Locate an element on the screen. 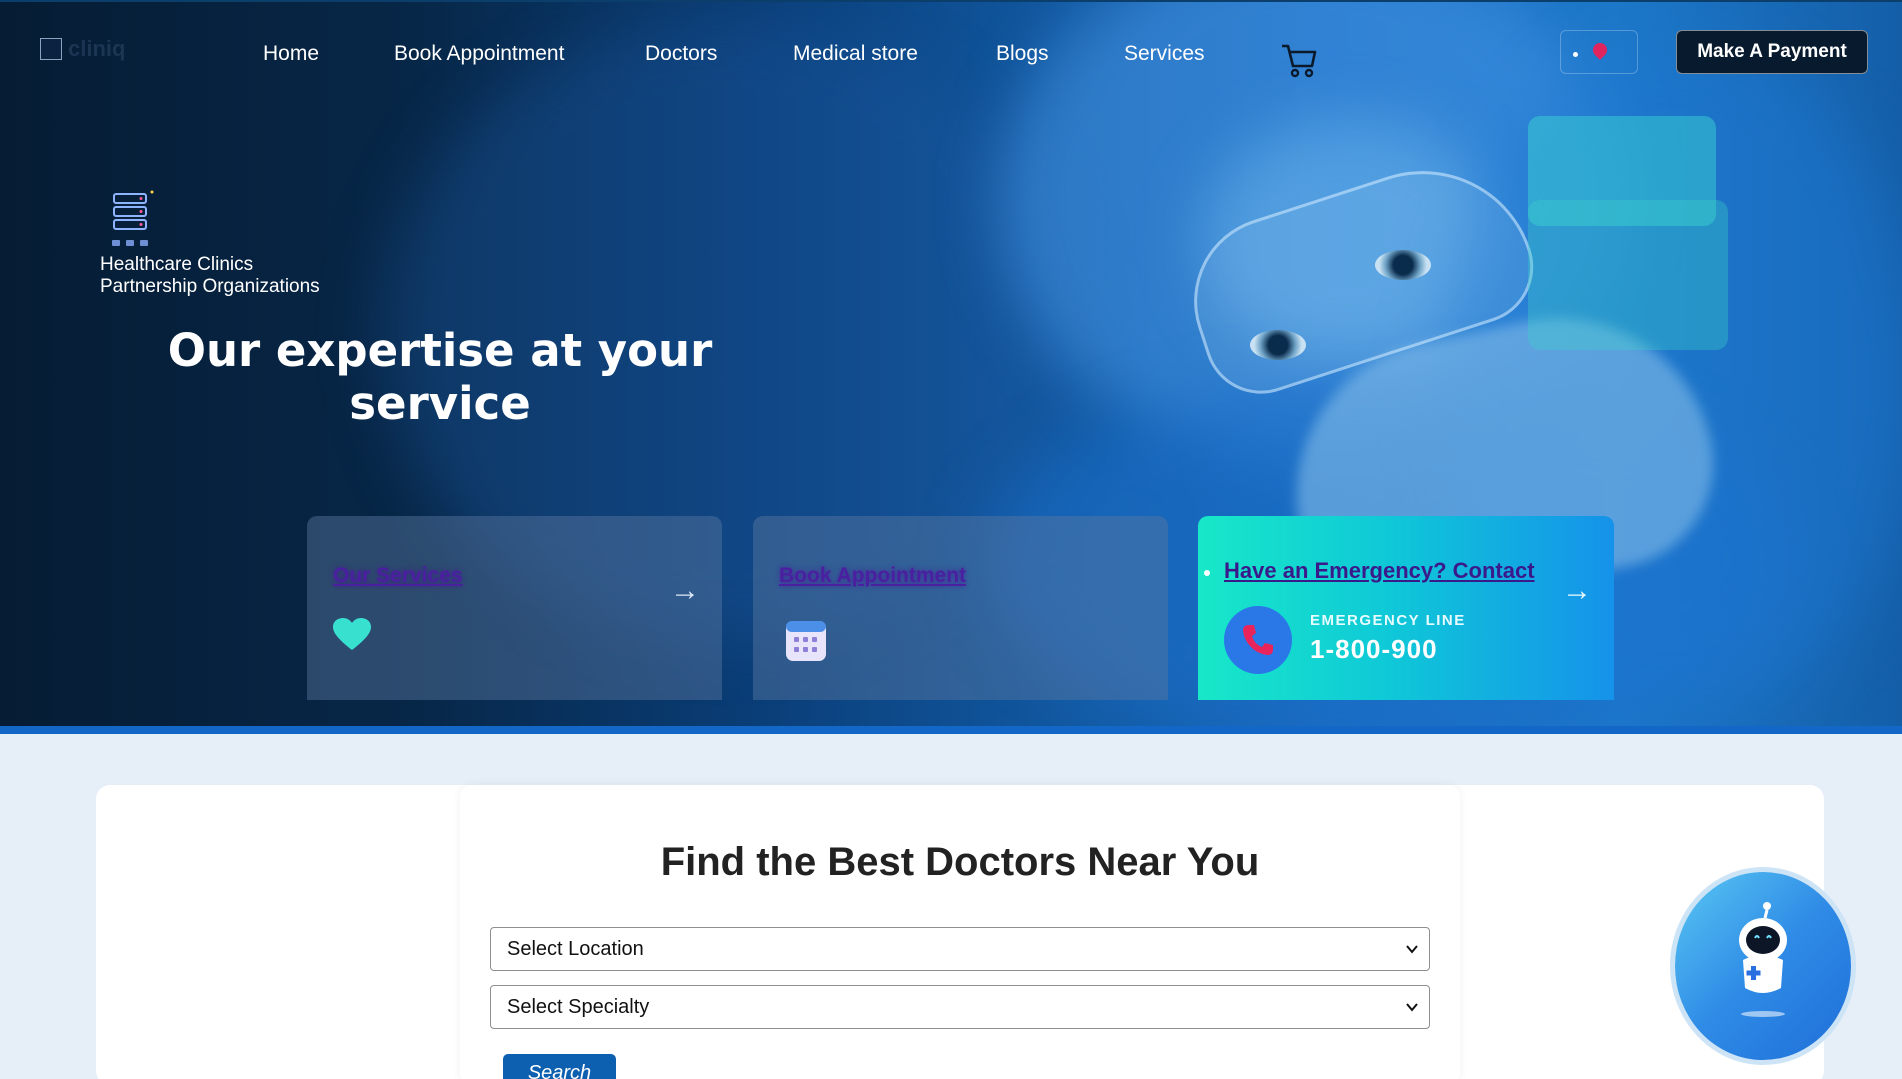 The width and height of the screenshot is (1902, 1079). partner-line: Partnership Organizations is located at coordinates (210, 286).